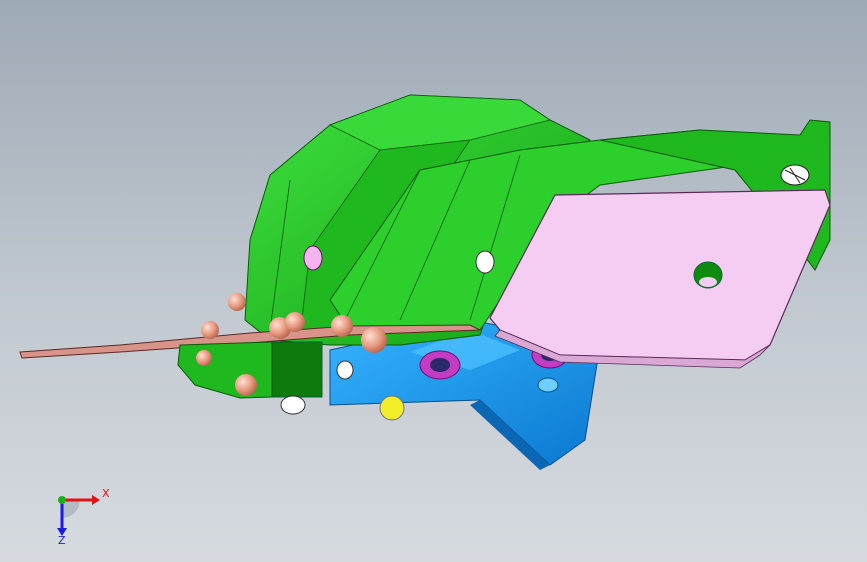 The image size is (867, 562). Describe the element at coordinates (96, 500) in the screenshot. I see `x-axis-arrowhead` at that location.